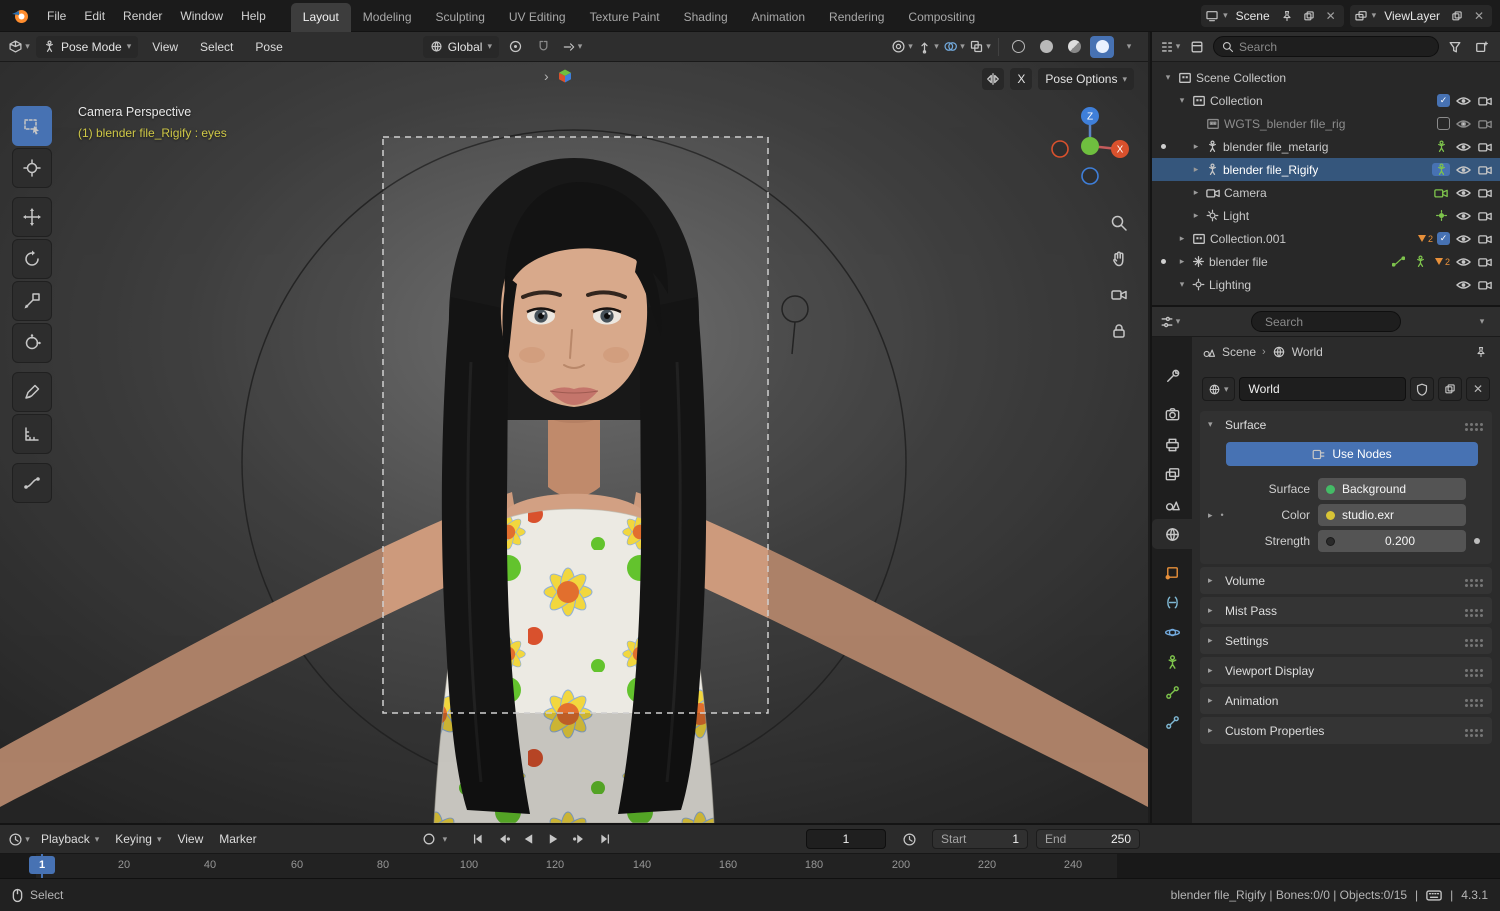  I want to click on pivot-point-button, so click(516, 47).